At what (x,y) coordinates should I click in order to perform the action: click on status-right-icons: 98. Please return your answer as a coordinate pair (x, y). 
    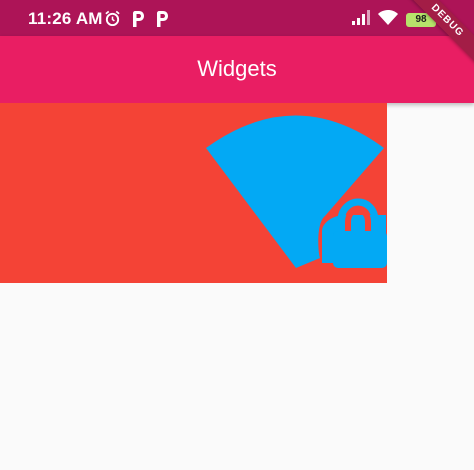
    Looking at the image, I should click on (395, 20).